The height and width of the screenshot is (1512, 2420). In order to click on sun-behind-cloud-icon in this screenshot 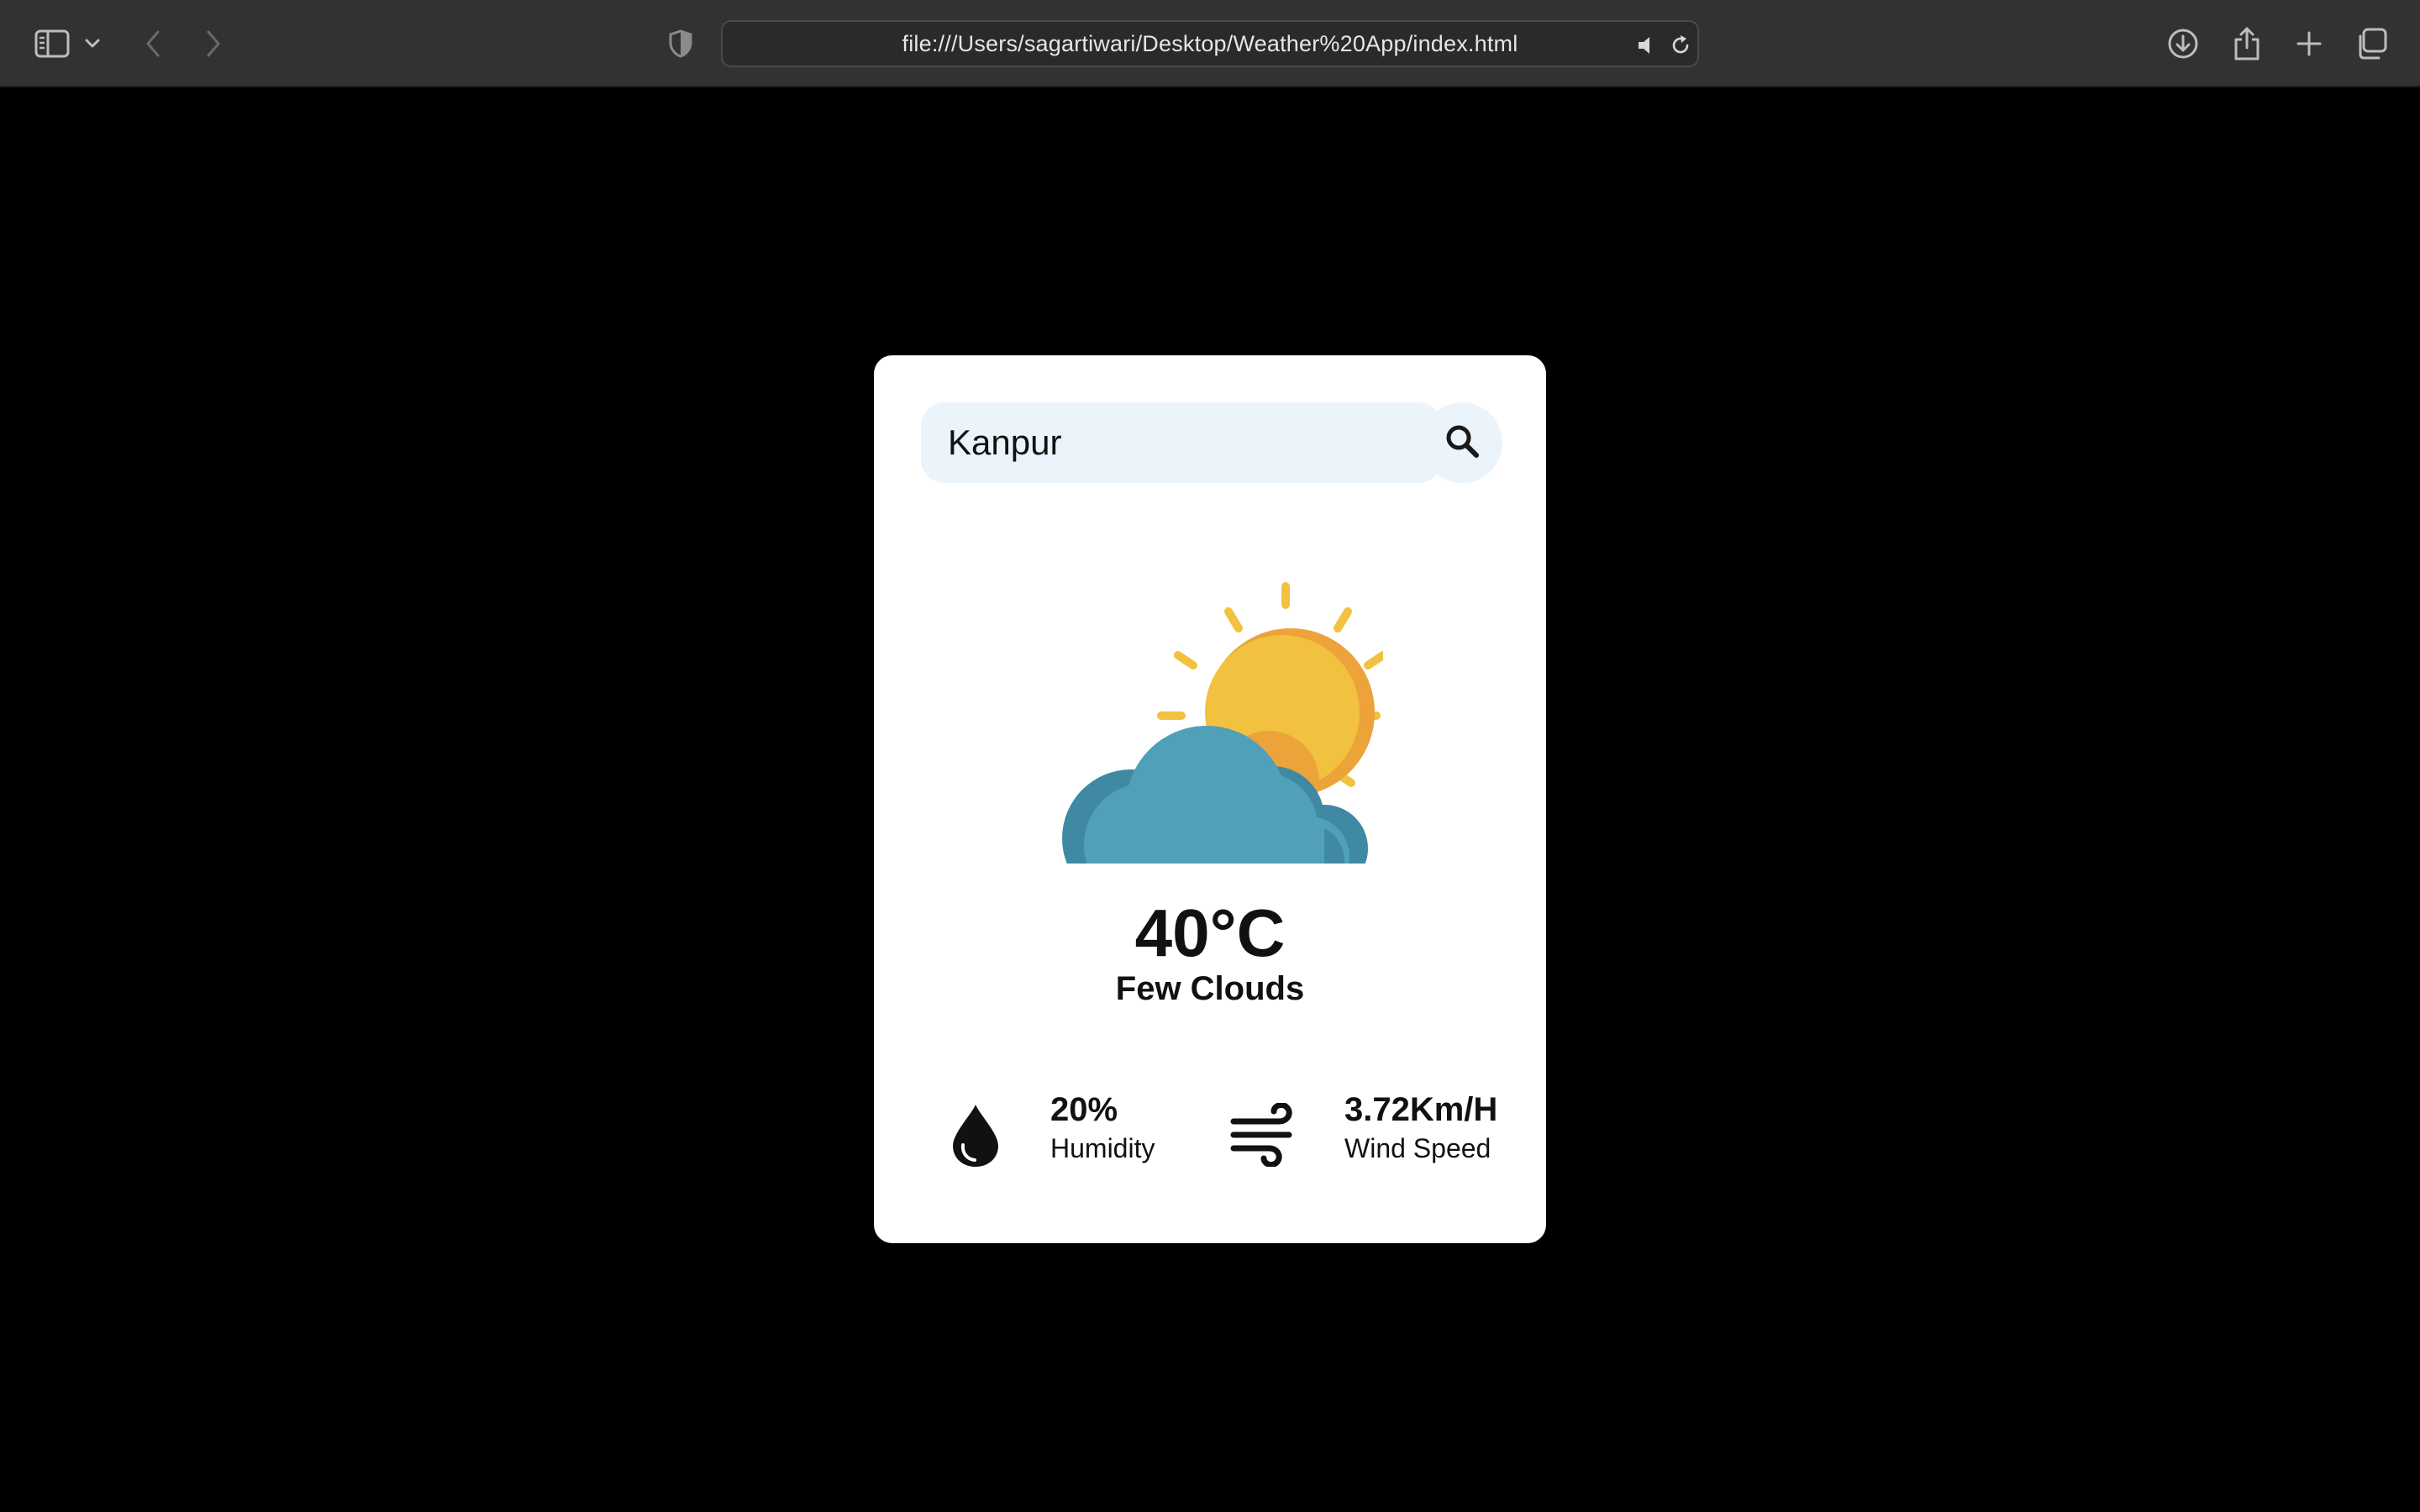, I will do `click(1213, 734)`.